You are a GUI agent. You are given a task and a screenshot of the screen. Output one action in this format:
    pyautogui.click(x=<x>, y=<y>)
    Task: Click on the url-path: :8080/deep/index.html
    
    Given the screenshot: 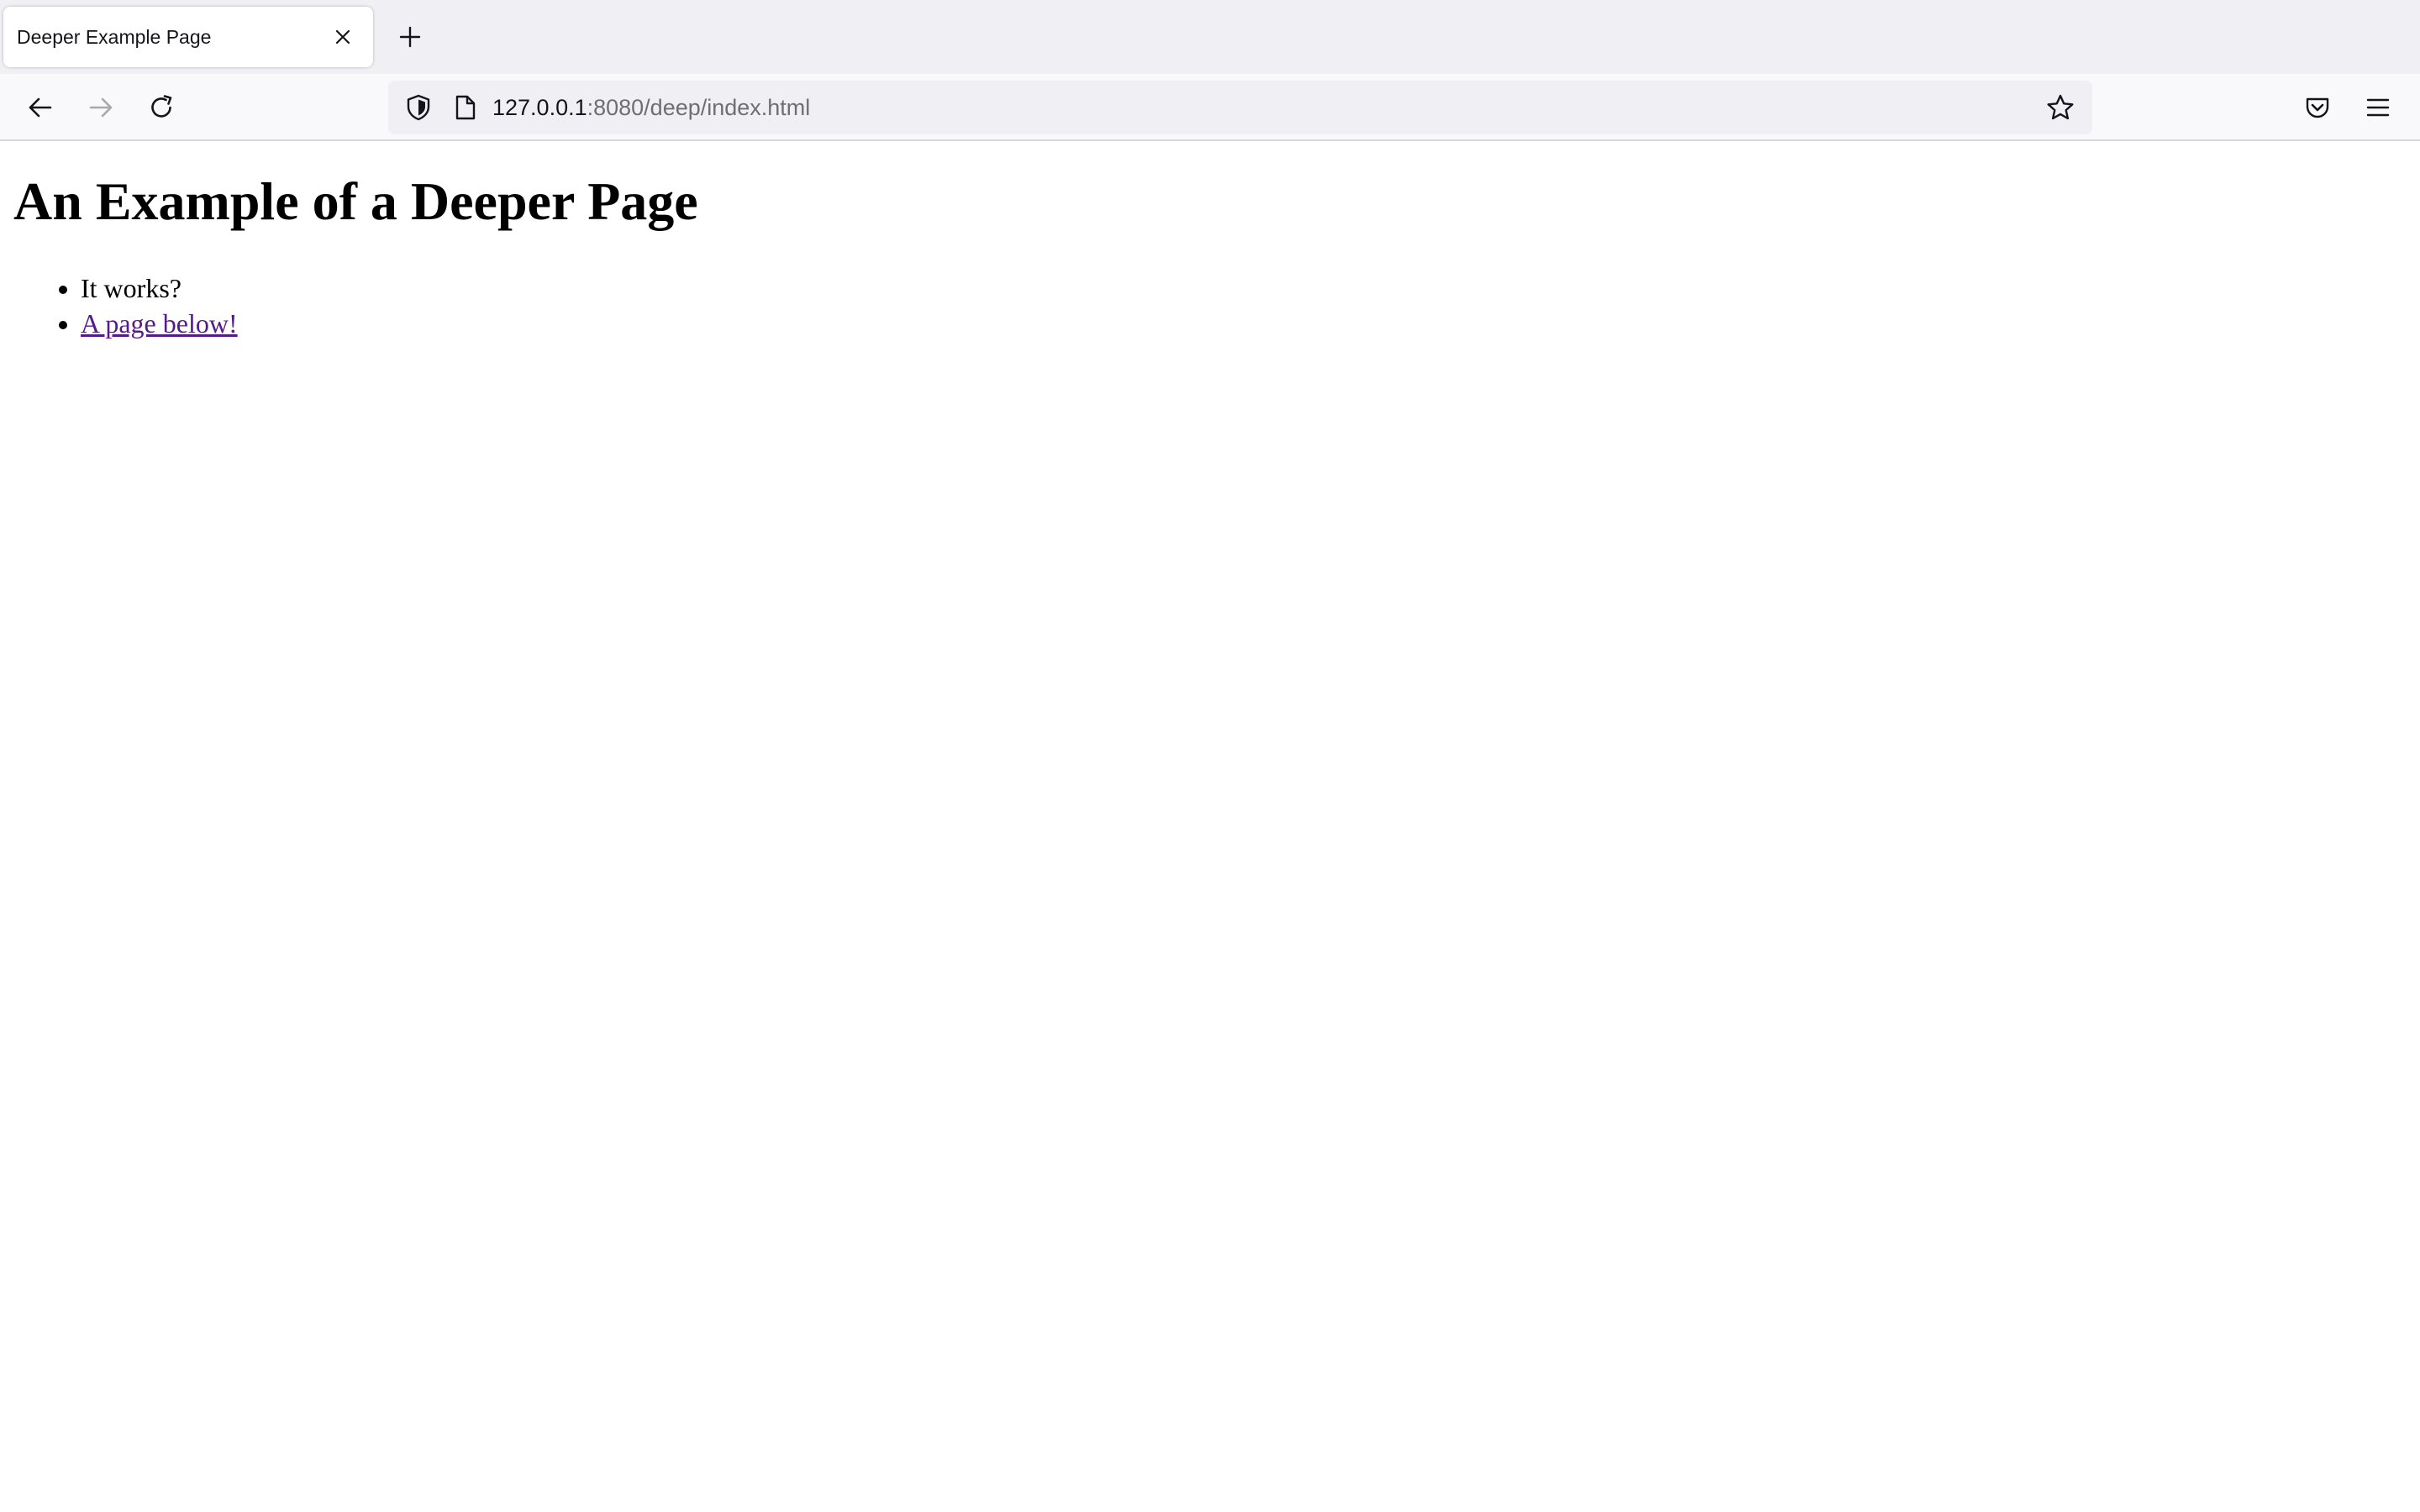 What is the action you would take?
    pyautogui.click(x=699, y=107)
    